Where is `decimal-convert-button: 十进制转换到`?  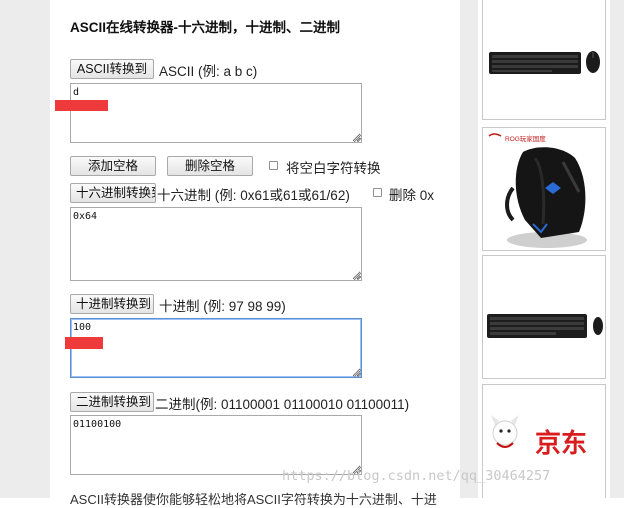 decimal-convert-button: 十进制转换到 is located at coordinates (112, 304).